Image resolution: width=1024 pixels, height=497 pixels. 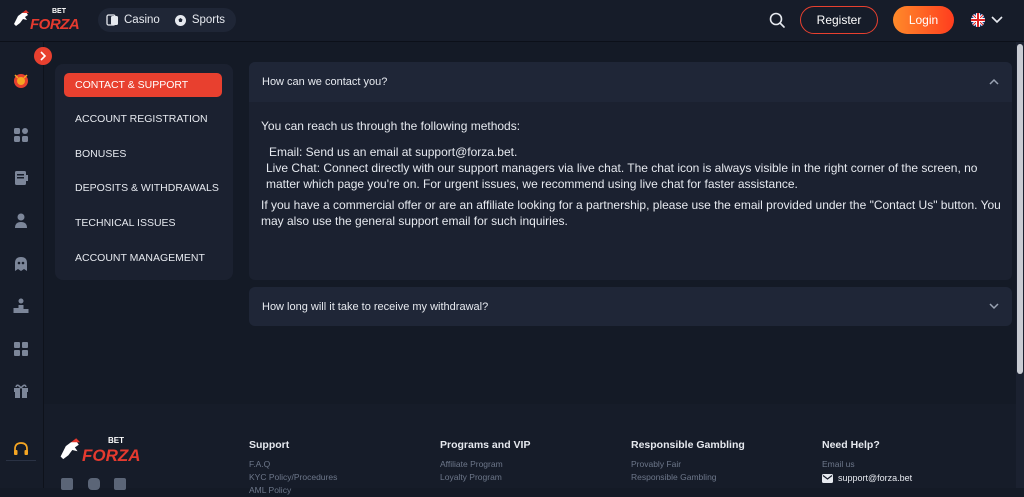 I want to click on sidebar-expand-button, so click(x=43, y=56).